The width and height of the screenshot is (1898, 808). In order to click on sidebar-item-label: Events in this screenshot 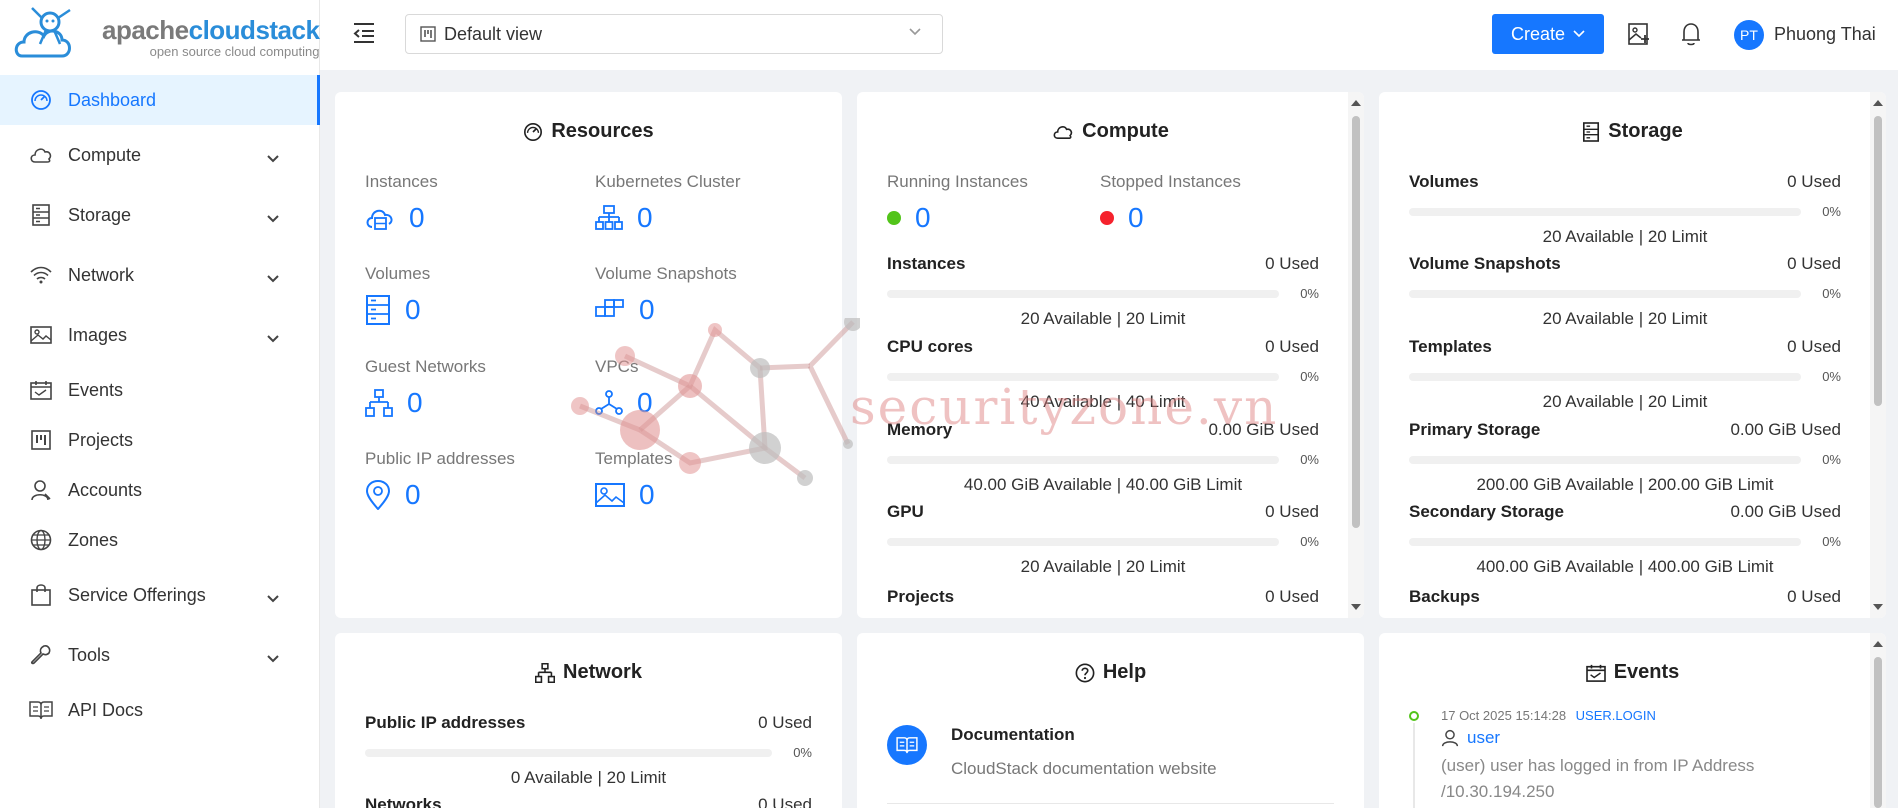, I will do `click(96, 389)`.